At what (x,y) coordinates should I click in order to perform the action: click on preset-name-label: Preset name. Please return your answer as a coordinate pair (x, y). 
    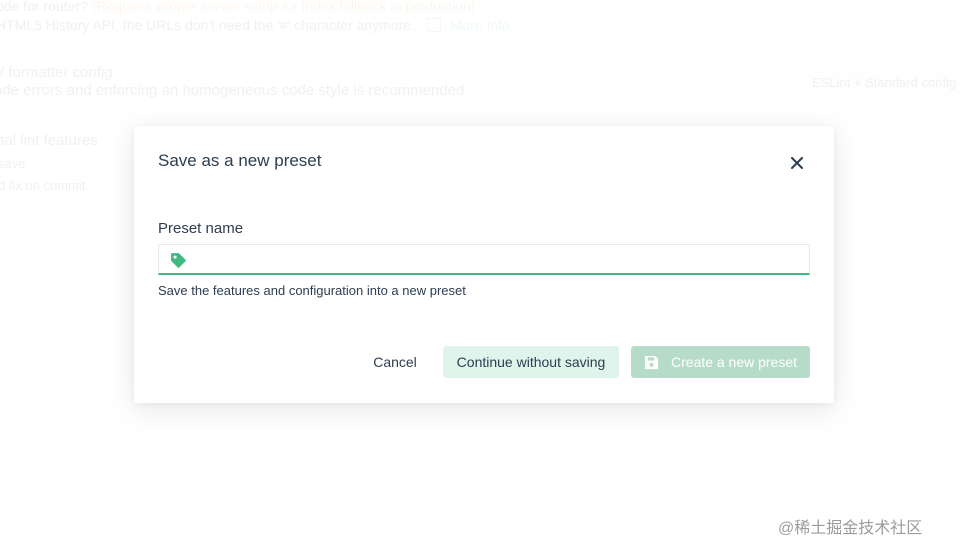
    Looking at the image, I should click on (201, 228).